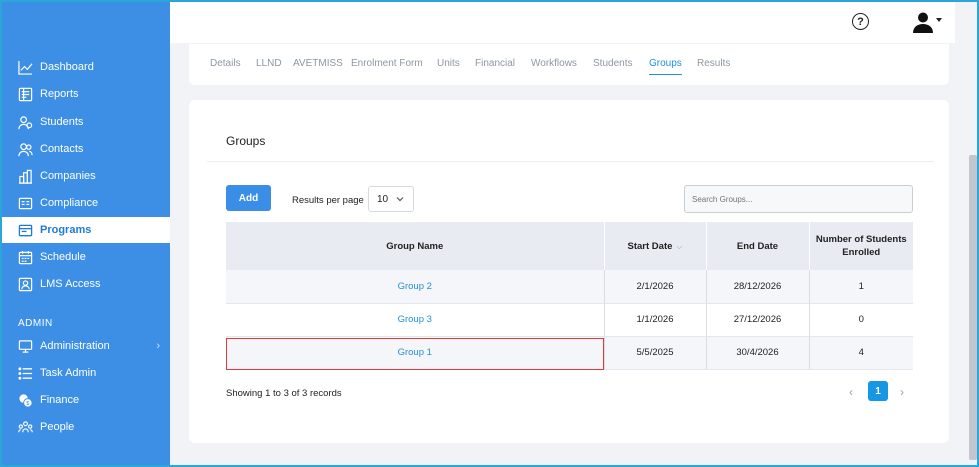  What do you see at coordinates (383, 199) in the screenshot?
I see `results-per-page-value: 10` at bounding box center [383, 199].